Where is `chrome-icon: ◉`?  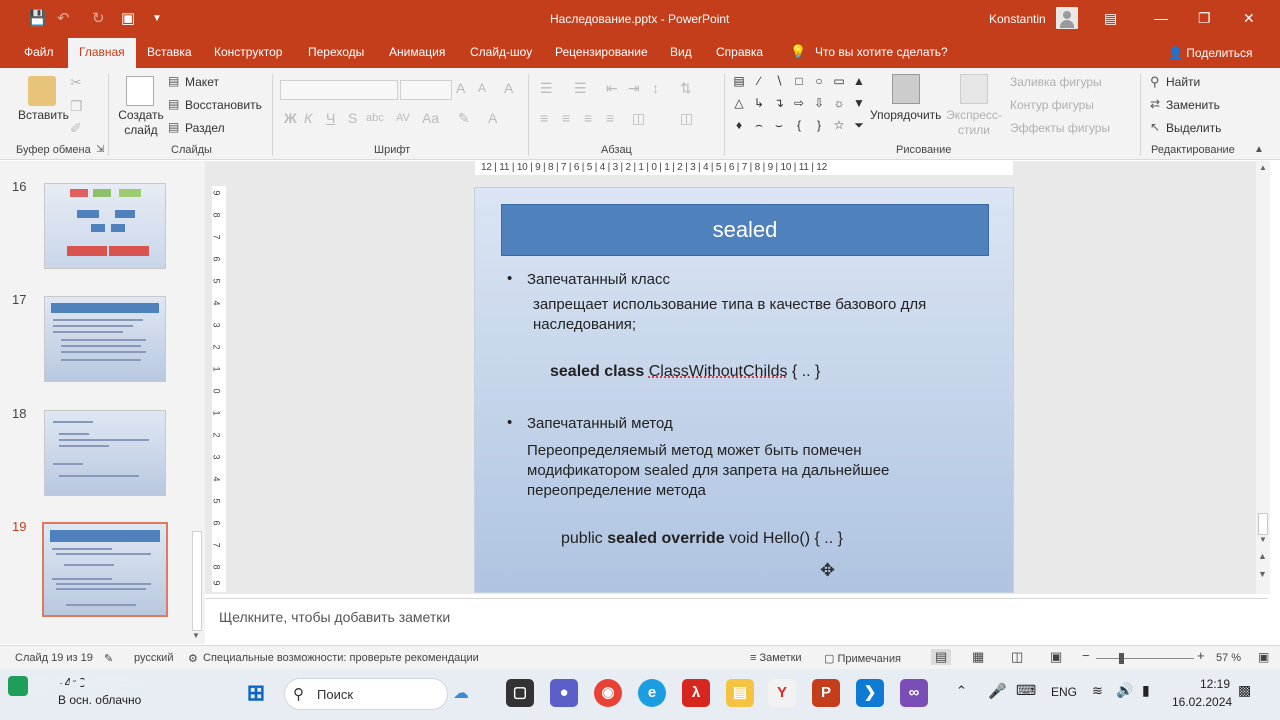
chrome-icon: ◉ is located at coordinates (608, 693).